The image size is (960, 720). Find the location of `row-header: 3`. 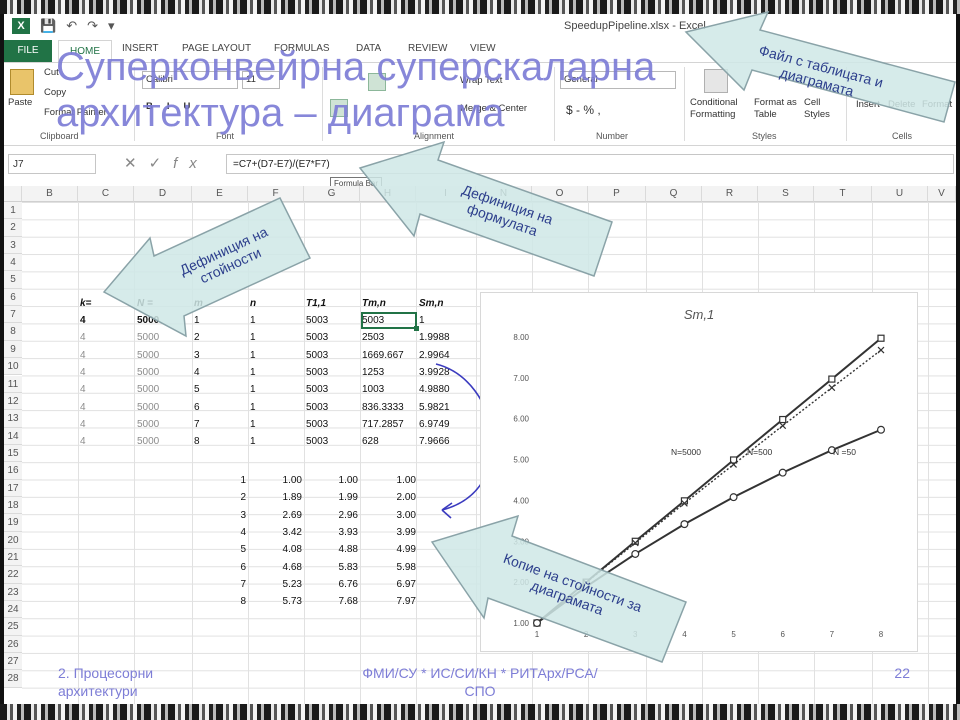

row-header: 3 is located at coordinates (13, 245).